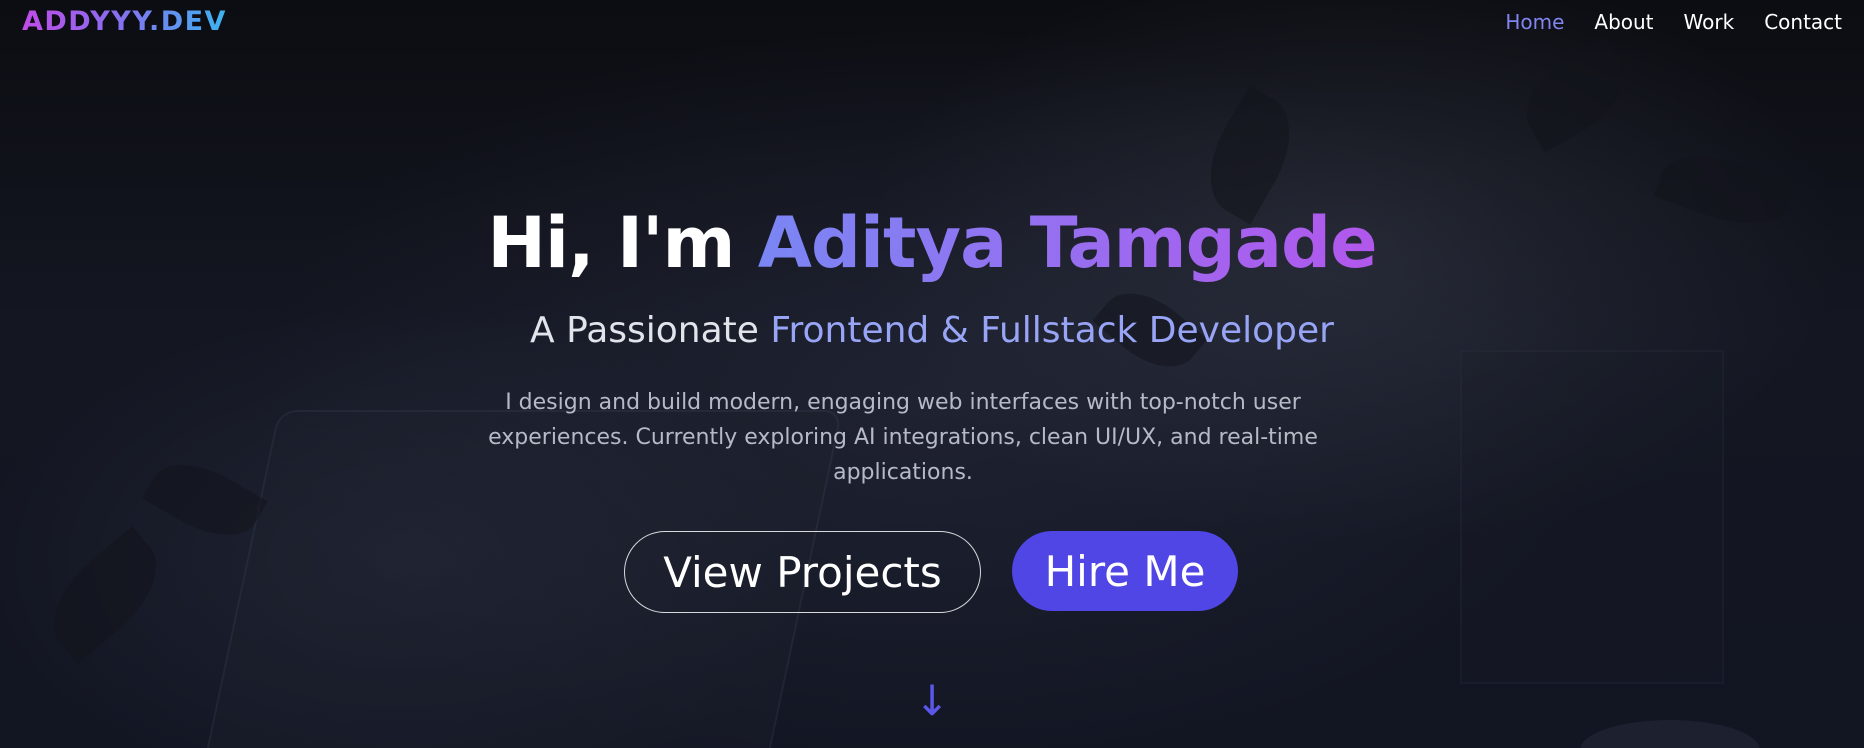 The width and height of the screenshot is (1864, 748). Describe the element at coordinates (932, 701) in the screenshot. I see `arrow-down-icon: ↓` at that location.